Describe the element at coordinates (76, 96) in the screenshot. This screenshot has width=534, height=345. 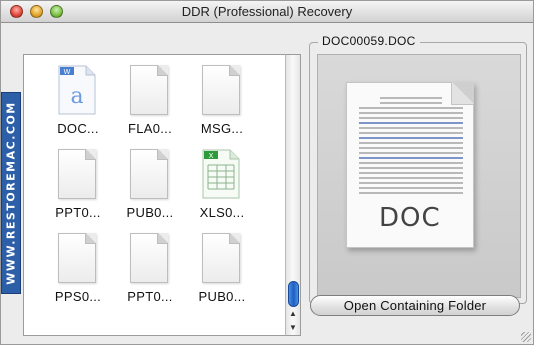
I see `svg-text: a` at that location.